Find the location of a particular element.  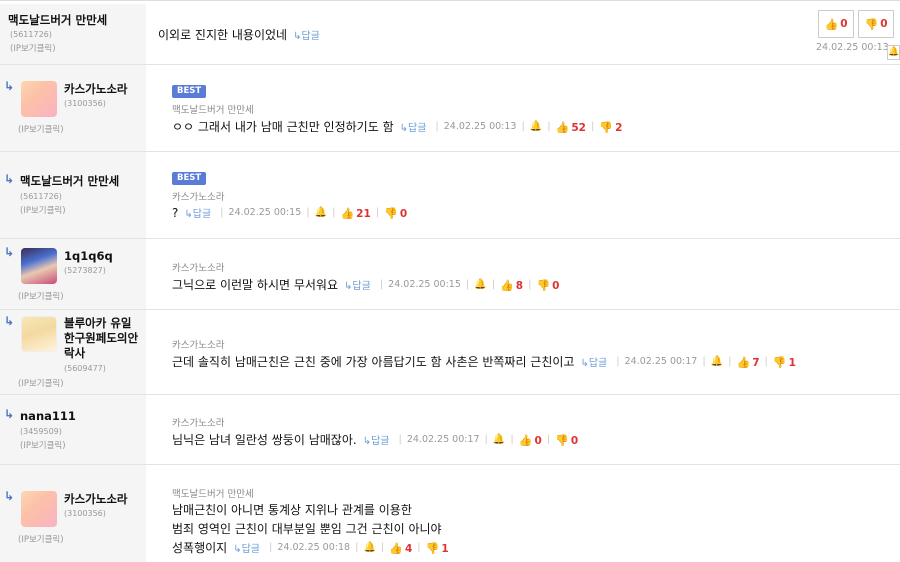

upvote-button: 👍 21 is located at coordinates (355, 213).